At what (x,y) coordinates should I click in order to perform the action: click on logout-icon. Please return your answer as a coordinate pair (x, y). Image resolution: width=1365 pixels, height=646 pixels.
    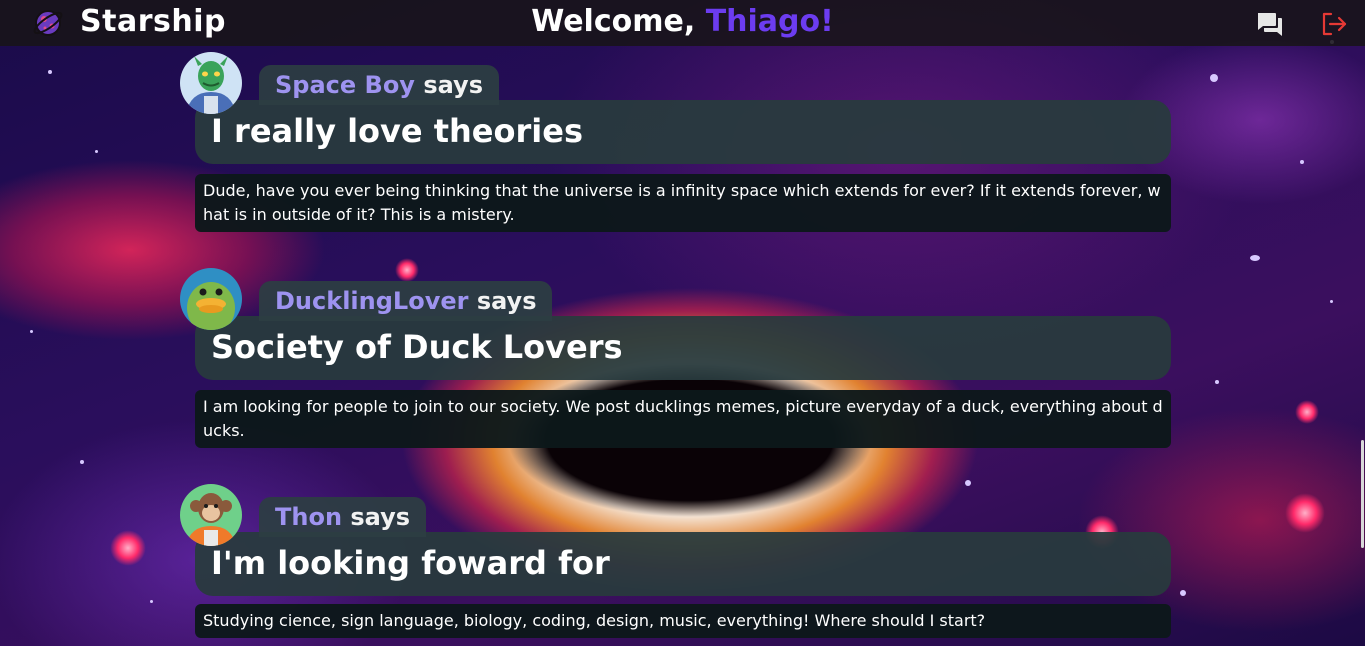
    Looking at the image, I should click on (1334, 24).